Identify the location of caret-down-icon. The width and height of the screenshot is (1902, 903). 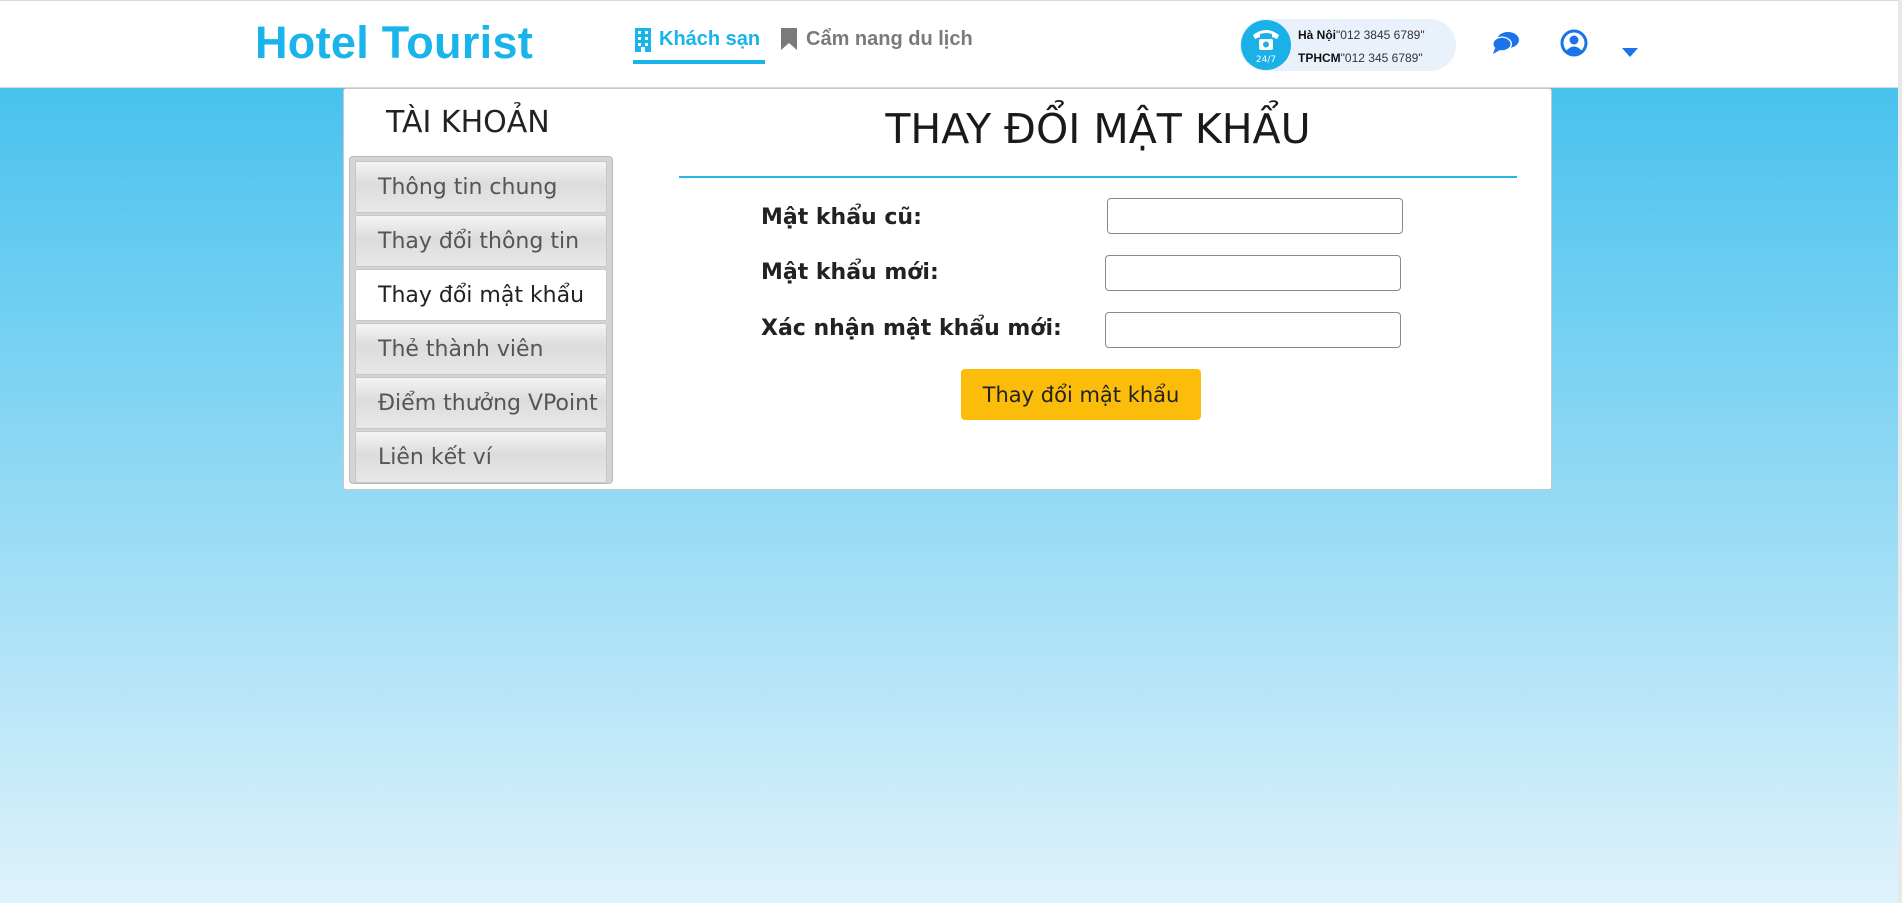
(1630, 52).